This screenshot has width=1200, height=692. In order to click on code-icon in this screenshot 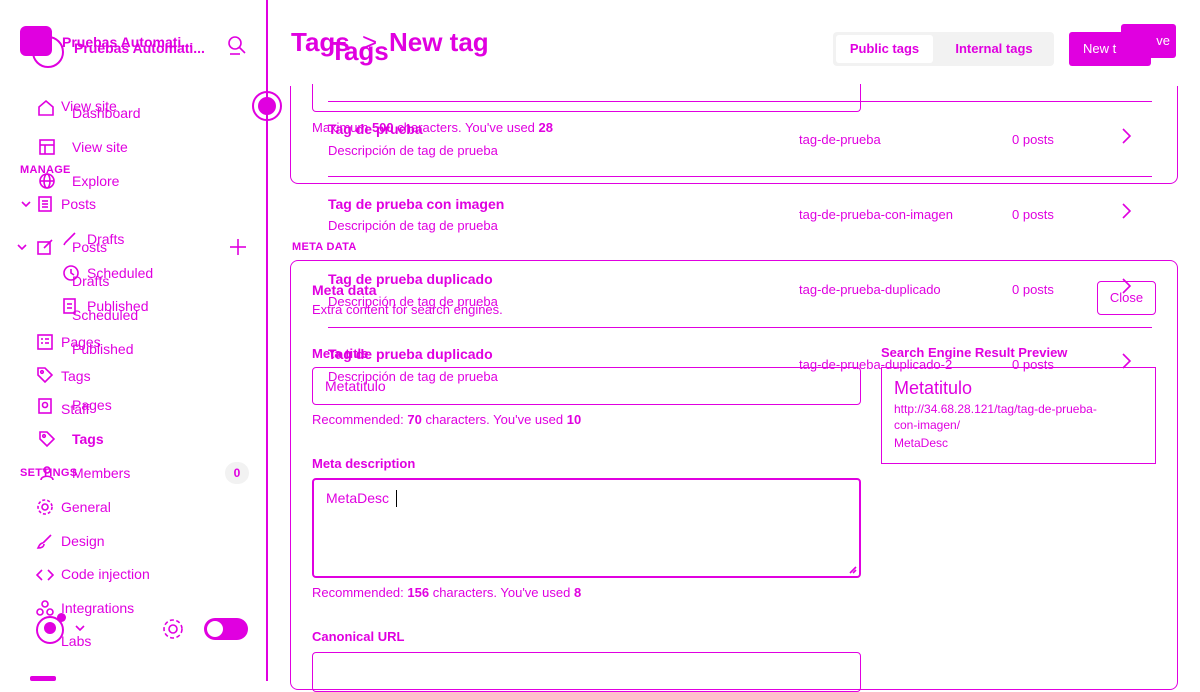, I will do `click(45, 575)`.